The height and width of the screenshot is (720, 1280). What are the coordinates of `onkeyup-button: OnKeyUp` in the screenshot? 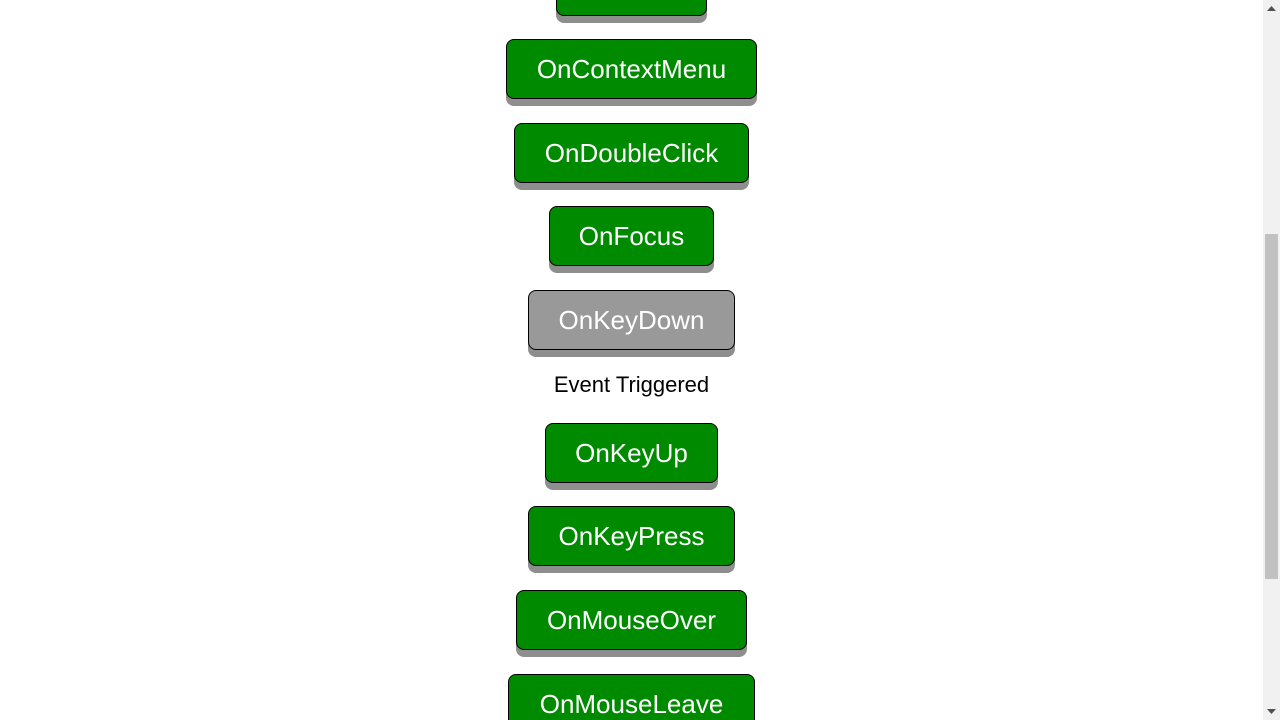 It's located at (631, 453).